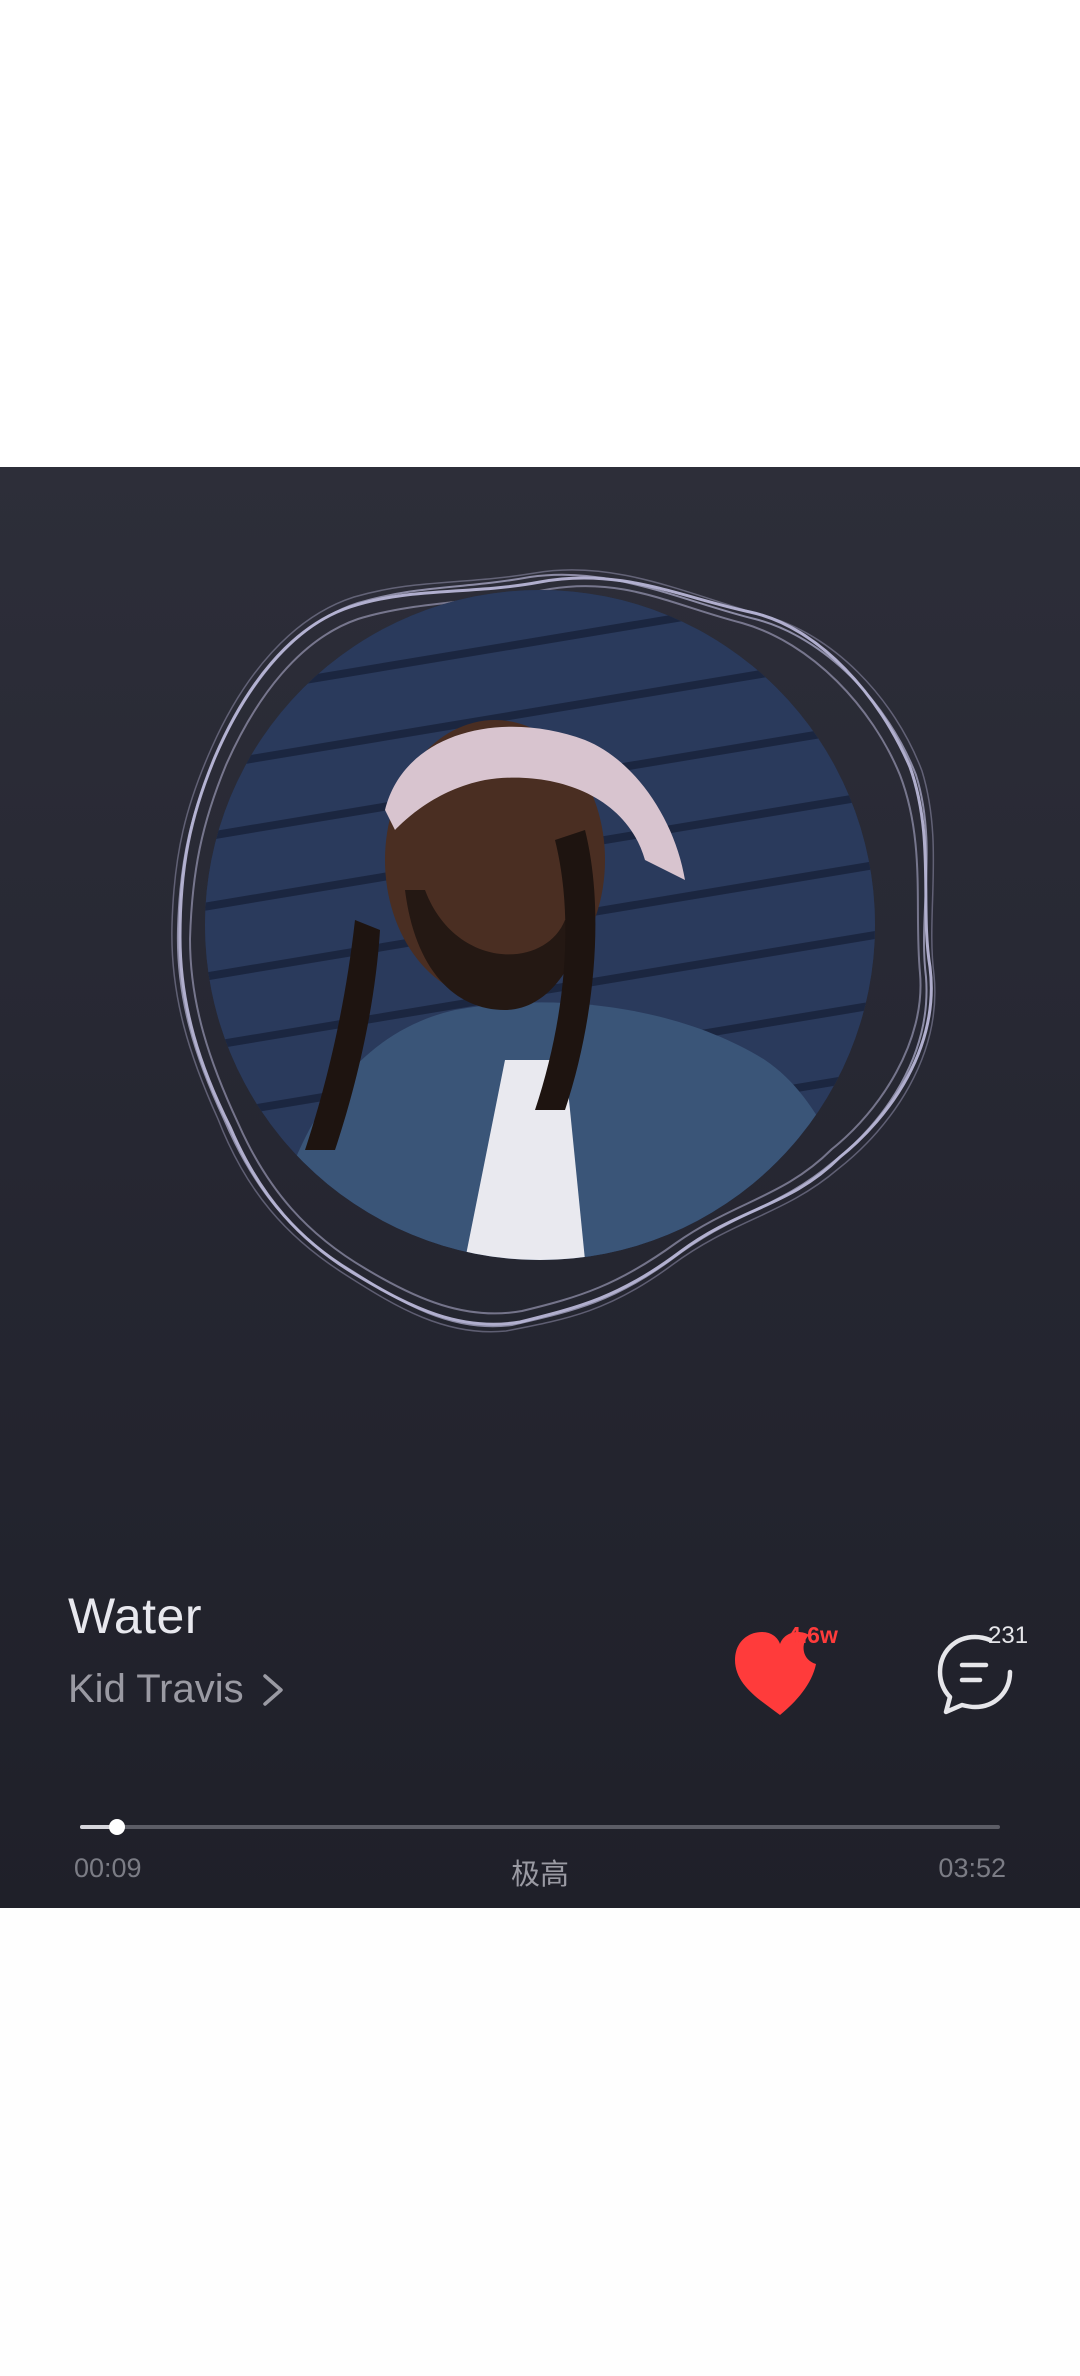  Describe the element at coordinates (813, 1635) in the screenshot. I see `like-count: 4.6w` at that location.